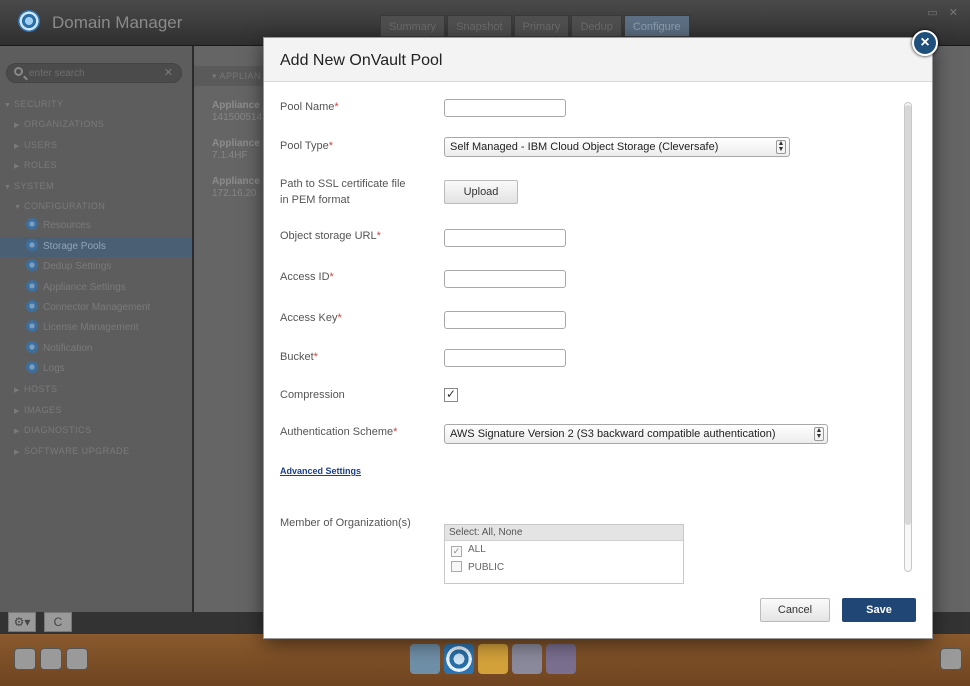 The height and width of the screenshot is (686, 970). Describe the element at coordinates (311, 318) in the screenshot. I see `access-key-label: Access Key*` at that location.